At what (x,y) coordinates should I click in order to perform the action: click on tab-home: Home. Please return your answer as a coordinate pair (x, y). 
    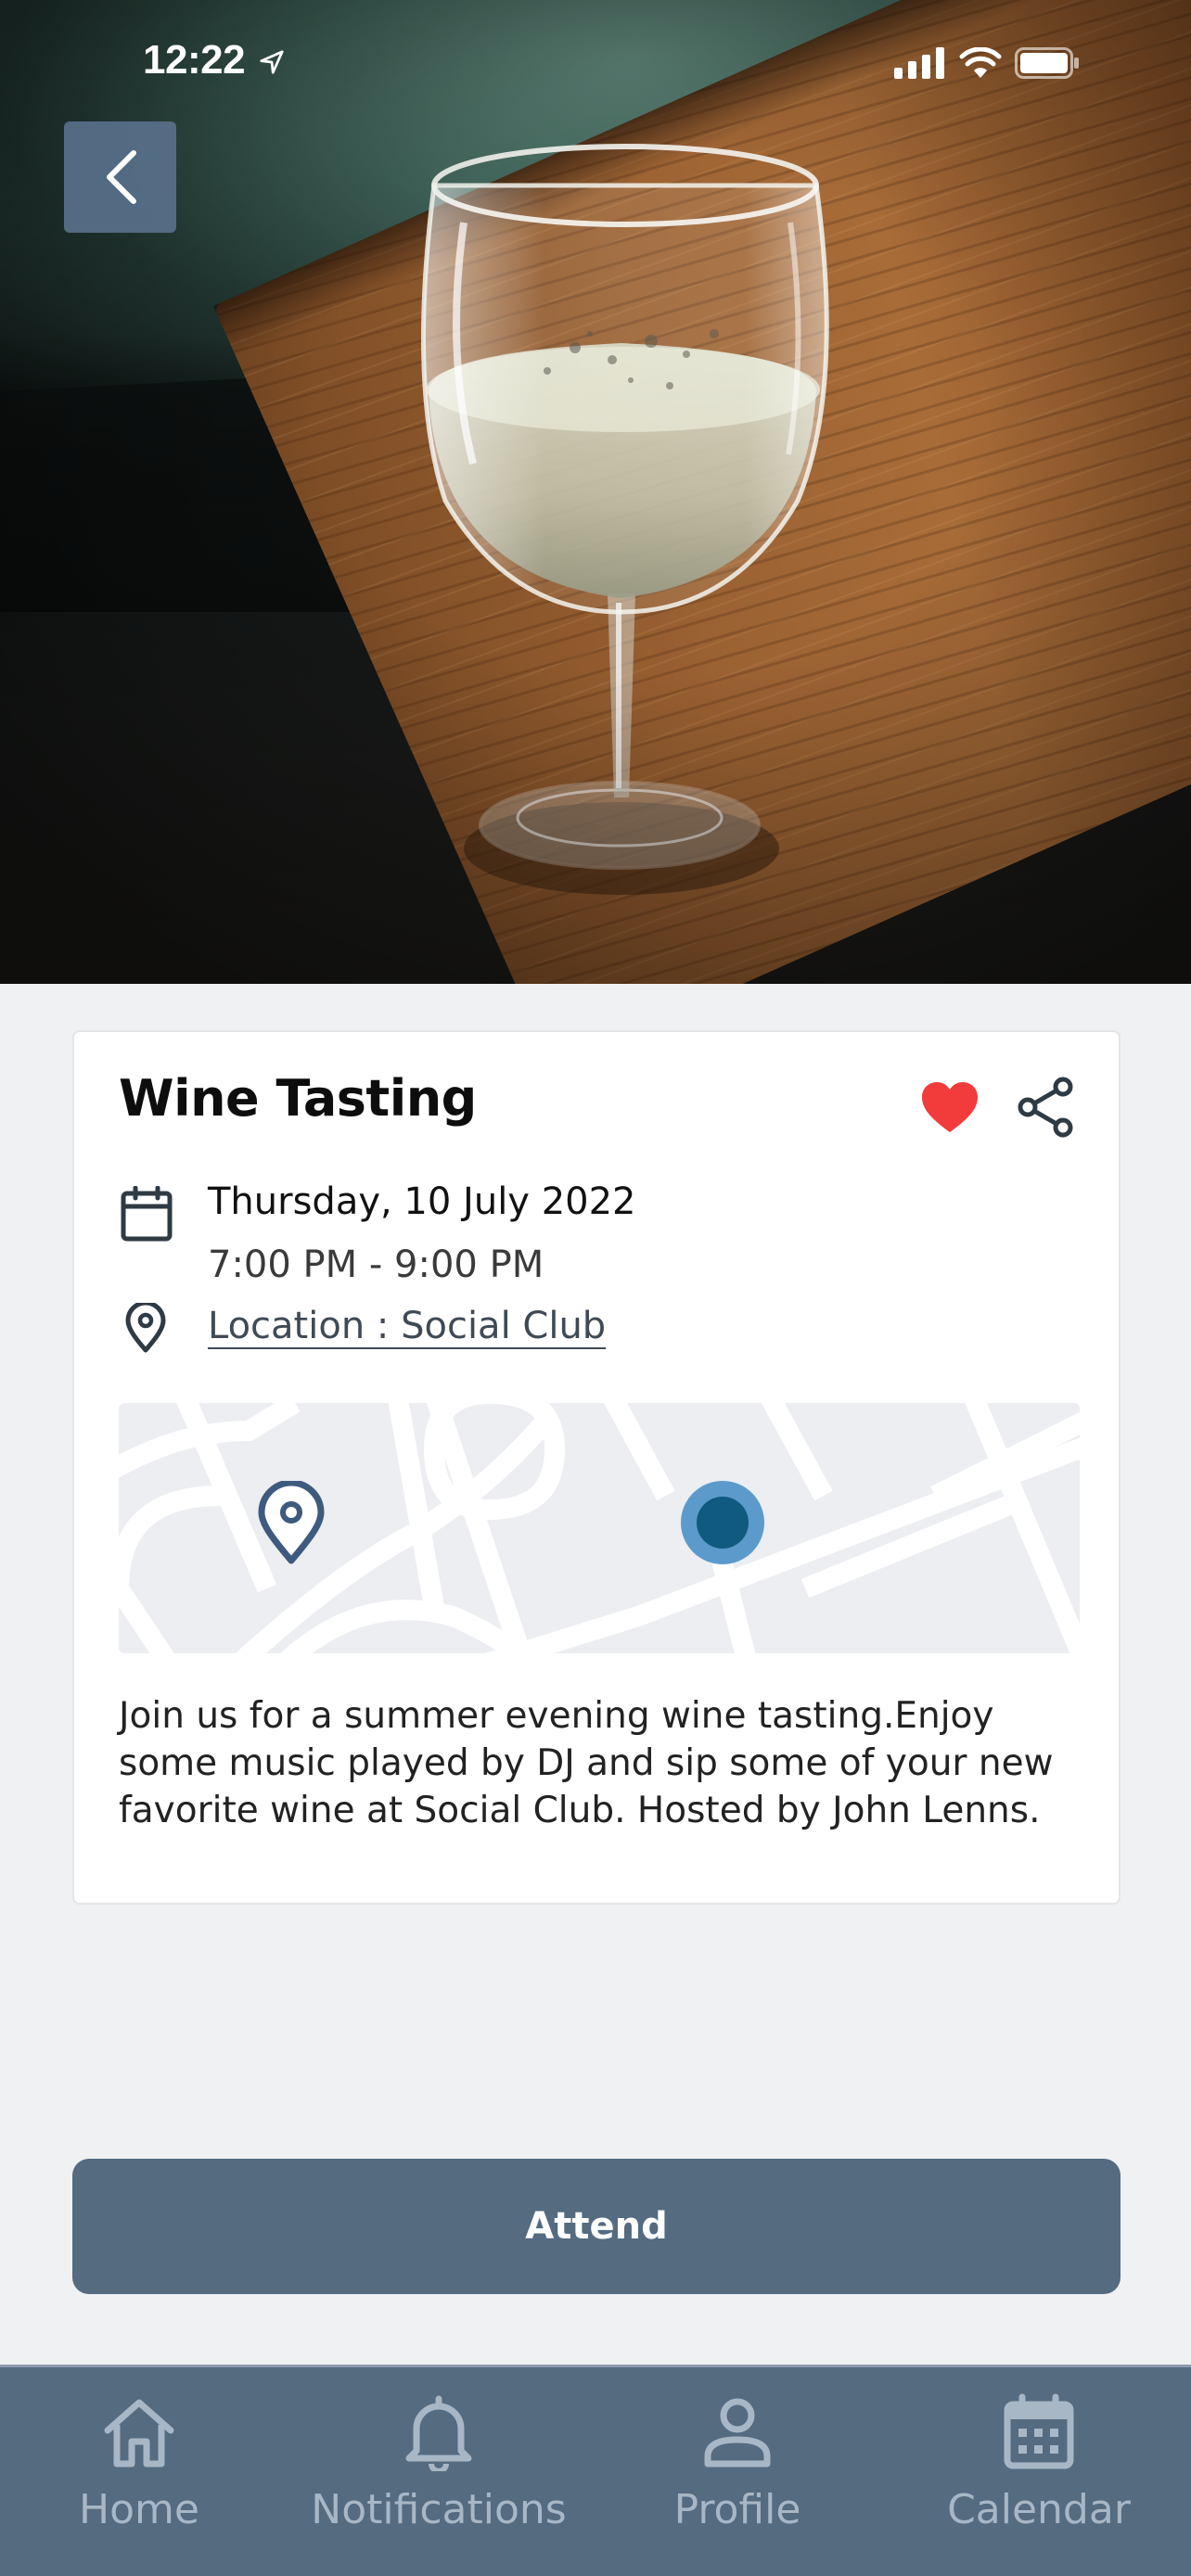
    Looking at the image, I should click on (144, 2463).